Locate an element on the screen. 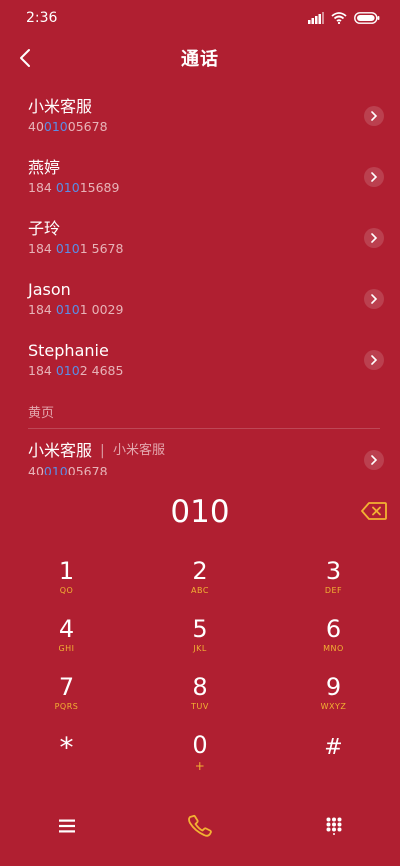 The height and width of the screenshot is (866, 400). key-digit: 9 is located at coordinates (333, 687).